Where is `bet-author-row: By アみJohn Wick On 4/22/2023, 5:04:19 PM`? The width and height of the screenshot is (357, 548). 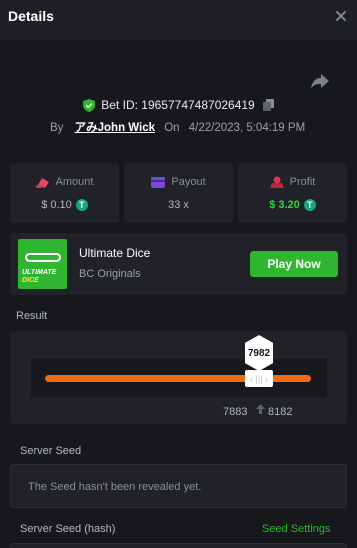 bet-author-row: By アみJohn Wick On 4/22/2023, 5:04:19 PM is located at coordinates (177, 127).